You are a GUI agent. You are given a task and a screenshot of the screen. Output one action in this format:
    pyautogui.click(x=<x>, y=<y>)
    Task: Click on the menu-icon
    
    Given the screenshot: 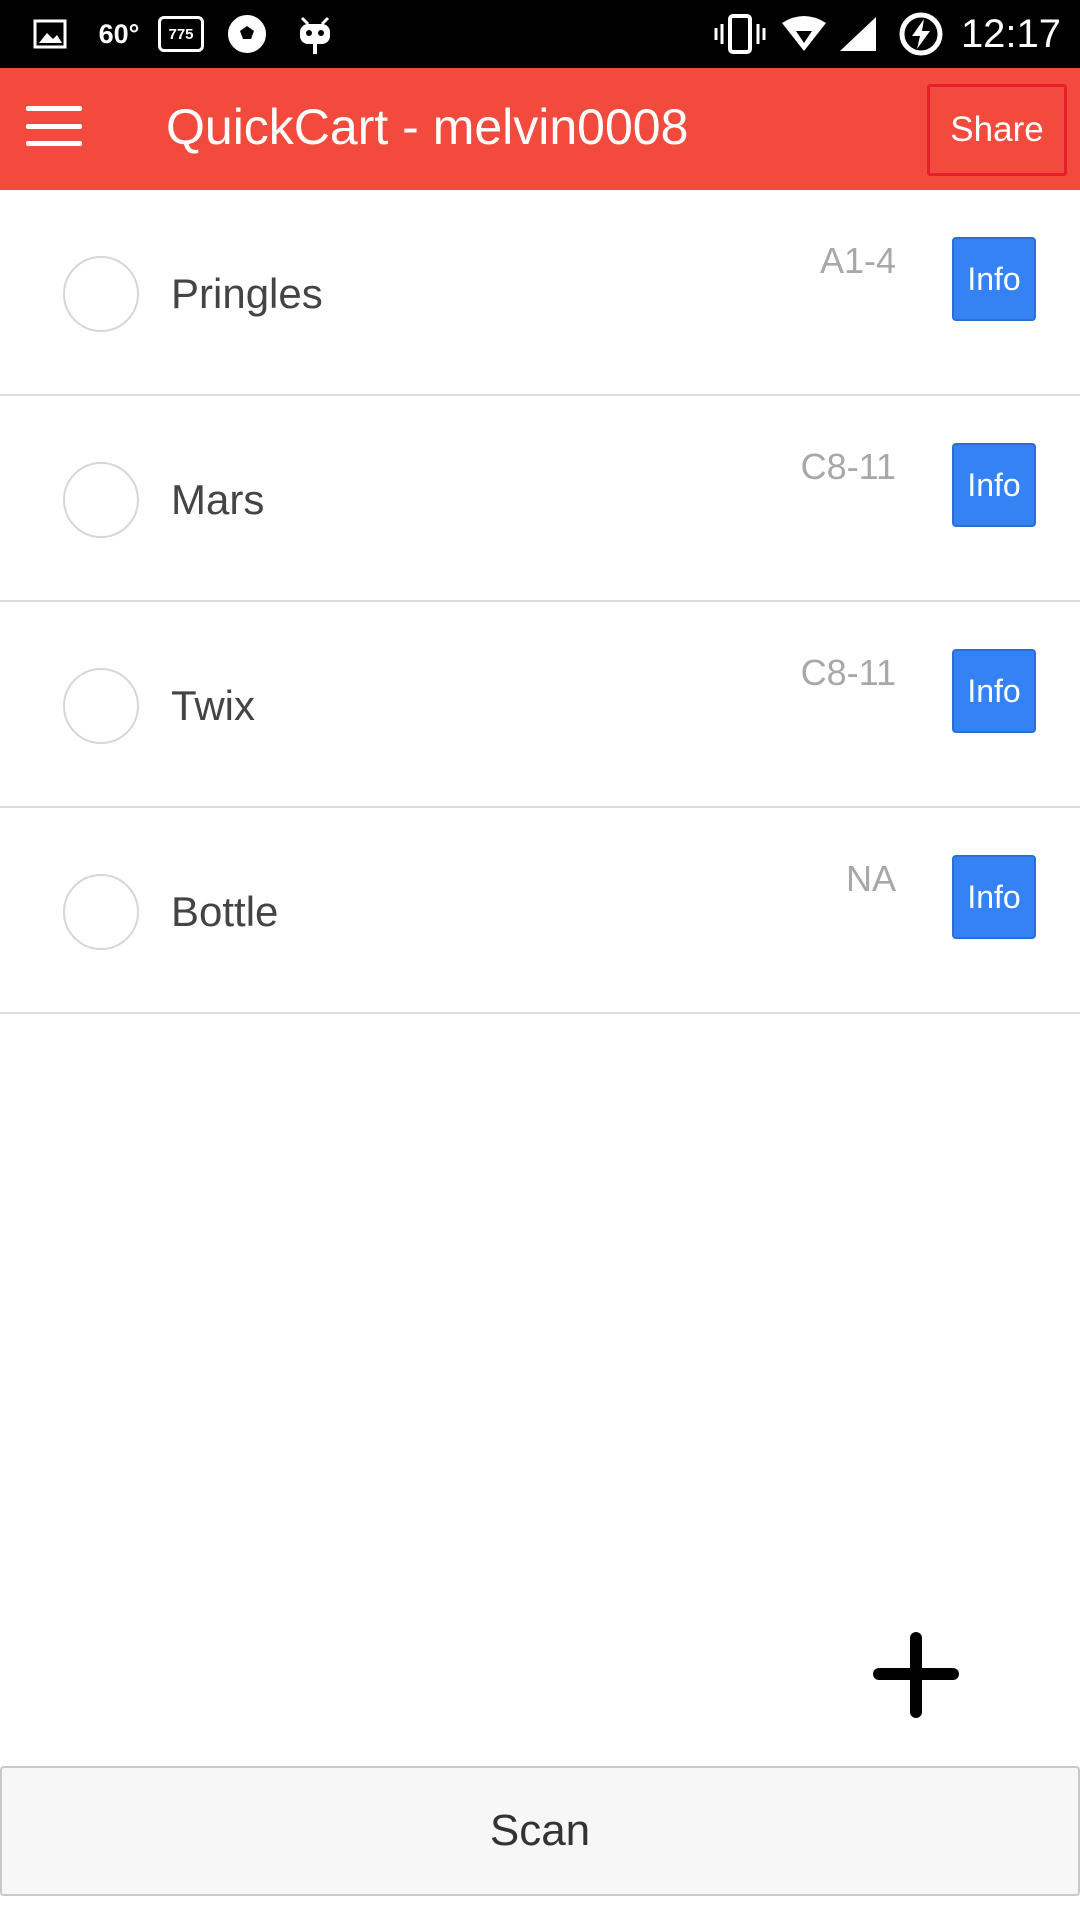 What is the action you would take?
    pyautogui.click(x=55, y=126)
    